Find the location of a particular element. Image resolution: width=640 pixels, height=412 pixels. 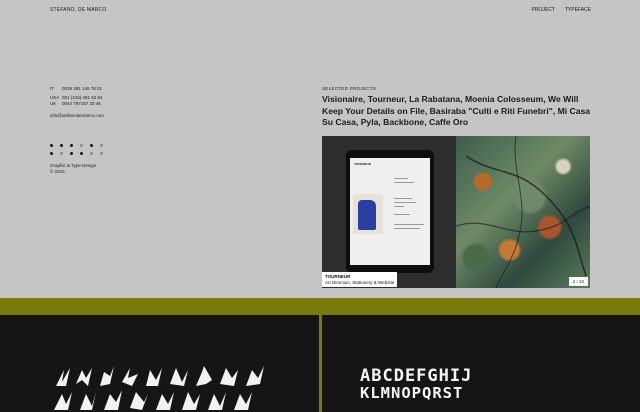

email-link: info@stefanodemarco.com is located at coordinates (77, 115).